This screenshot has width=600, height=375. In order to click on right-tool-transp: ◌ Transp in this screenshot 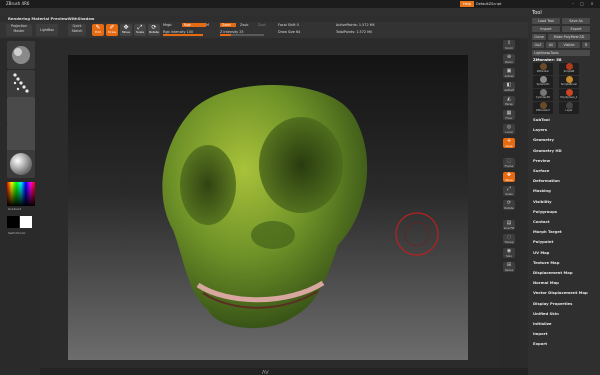, I will do `click(509, 239)`.